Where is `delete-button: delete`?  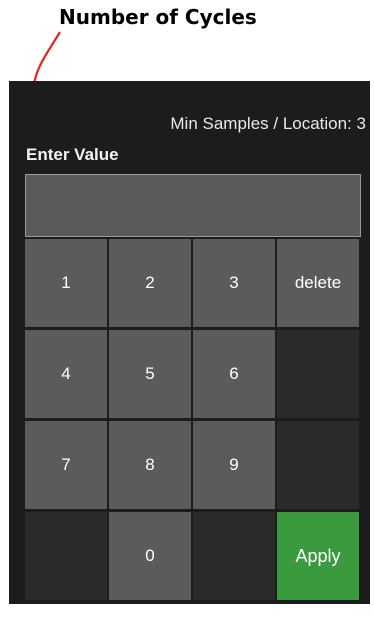 delete-button: delete is located at coordinates (318, 283).